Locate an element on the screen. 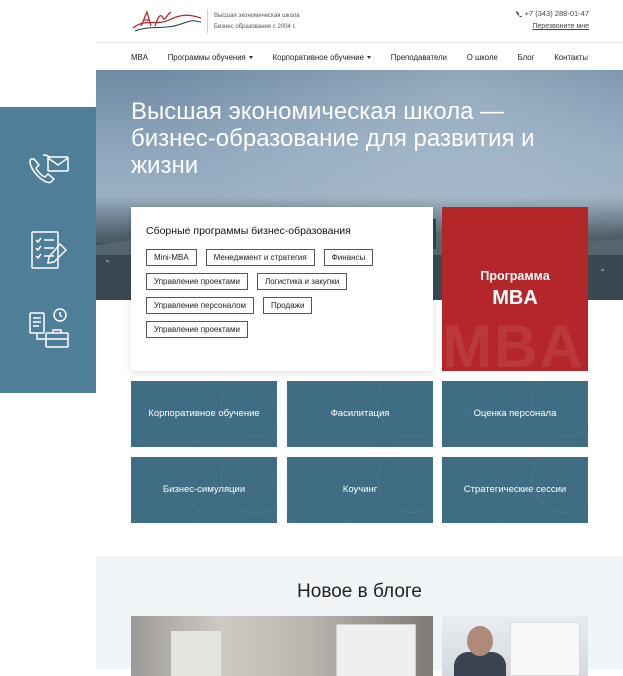 This screenshot has width=623, height=676. flipchart-image is located at coordinates (196, 653).